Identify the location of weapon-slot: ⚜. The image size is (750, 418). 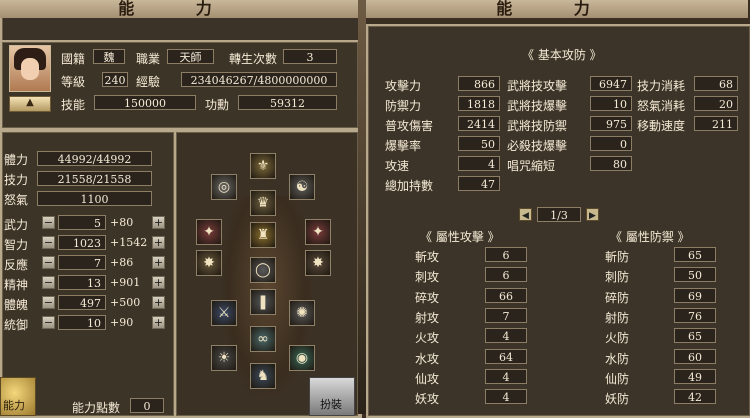
(263, 166).